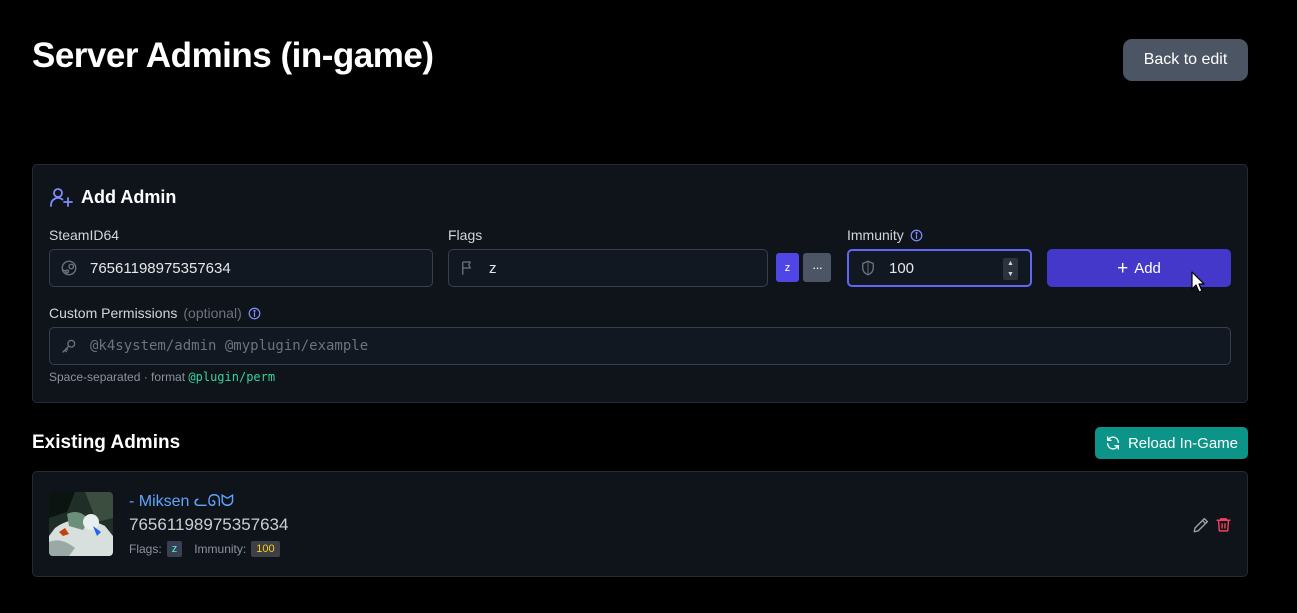 The image size is (1297, 613). I want to click on add-admin-heading: Add Admin, so click(112, 197).